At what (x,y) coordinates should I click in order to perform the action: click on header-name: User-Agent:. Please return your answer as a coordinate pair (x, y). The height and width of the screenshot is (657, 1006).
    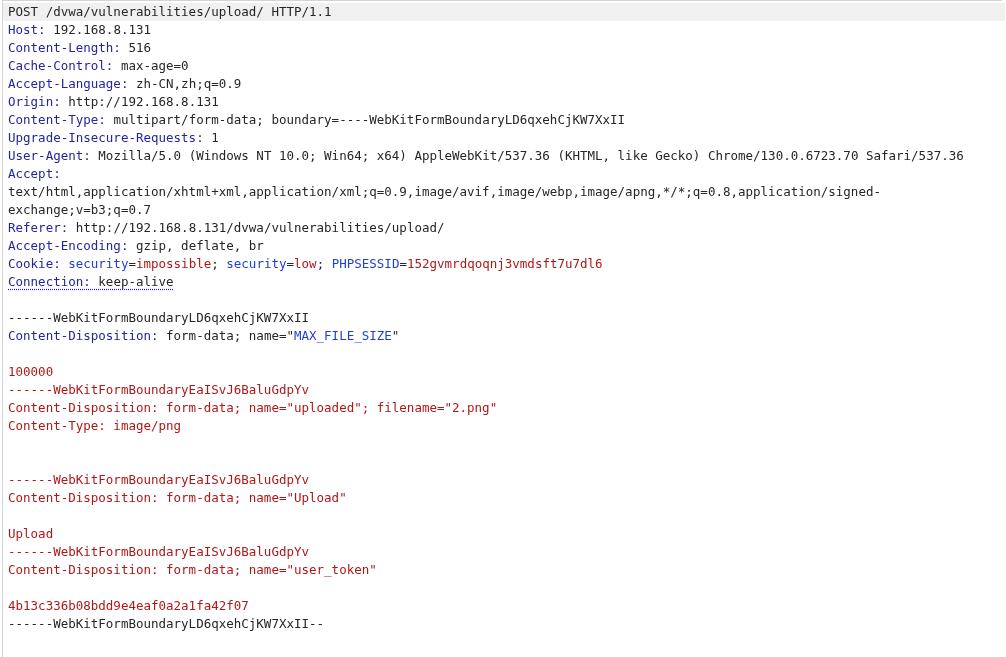
    Looking at the image, I should click on (49, 156).